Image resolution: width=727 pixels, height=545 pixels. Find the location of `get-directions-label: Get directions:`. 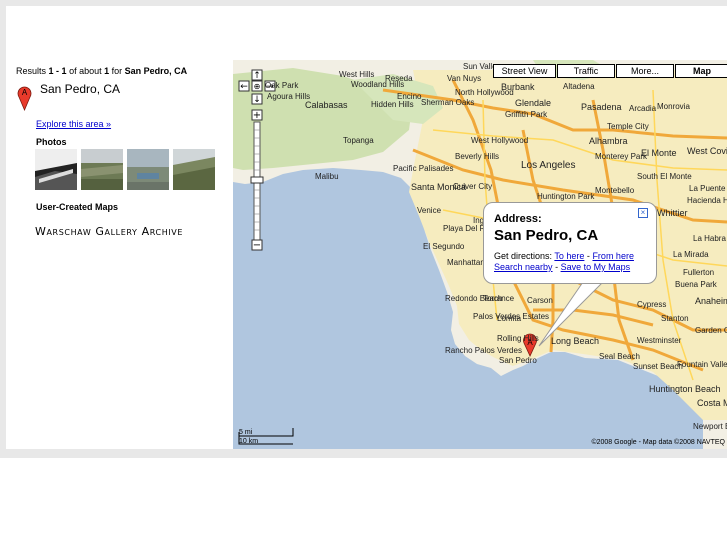

get-directions-label: Get directions: is located at coordinates (523, 256).